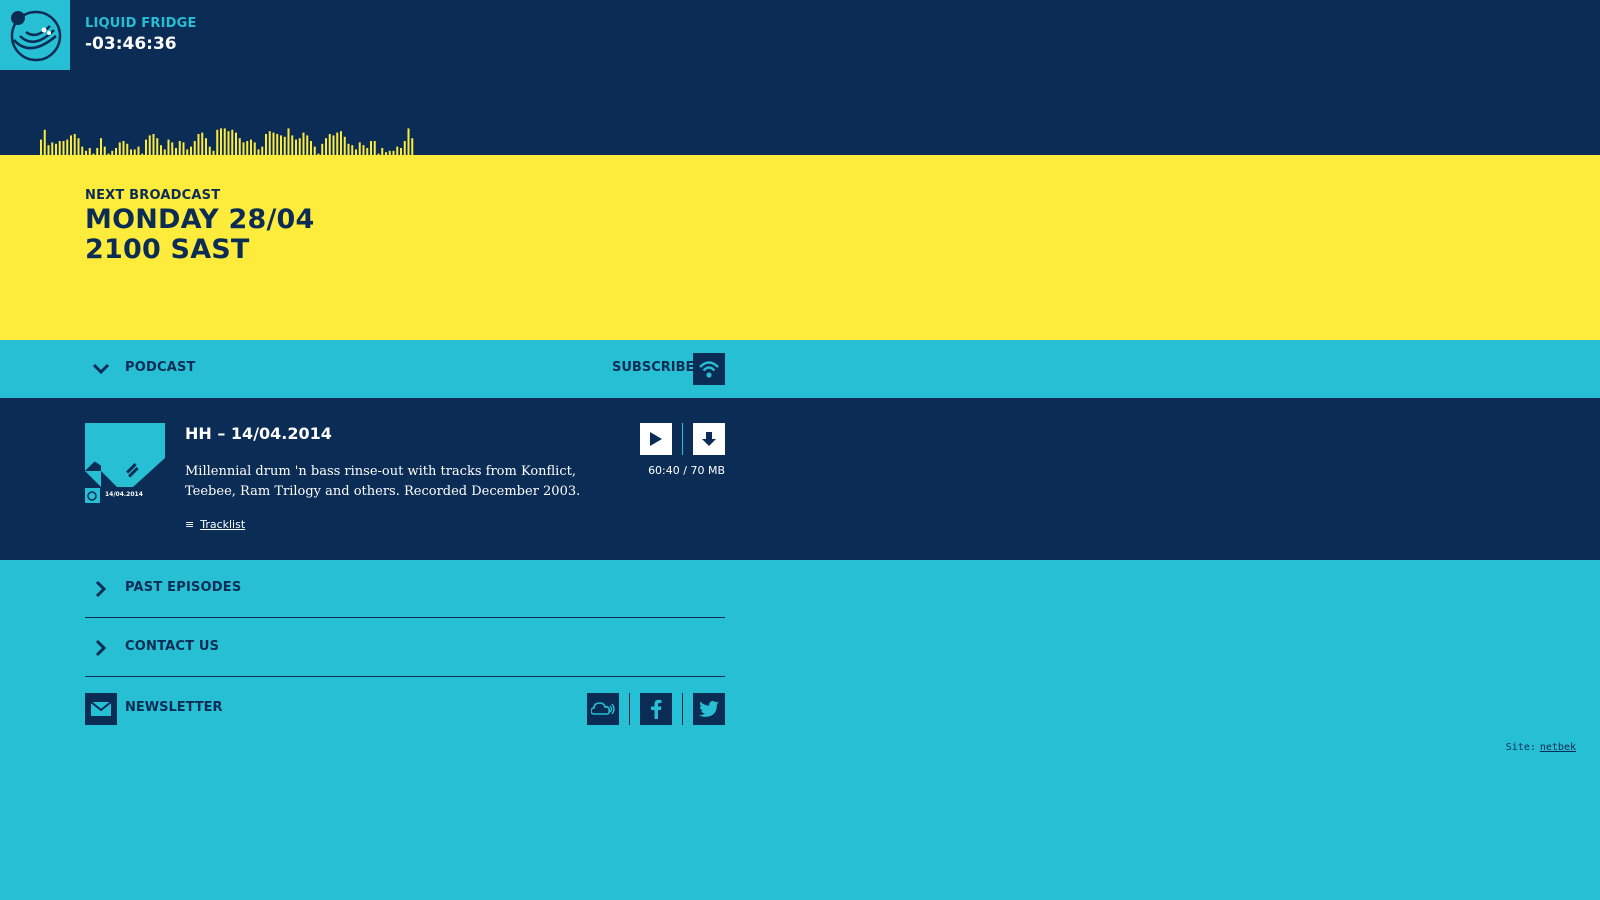 The width and height of the screenshot is (1600, 900). Describe the element at coordinates (800, 369) in the screenshot. I see `podcast-section-header: PODCAST SUBSCRIBE` at that location.